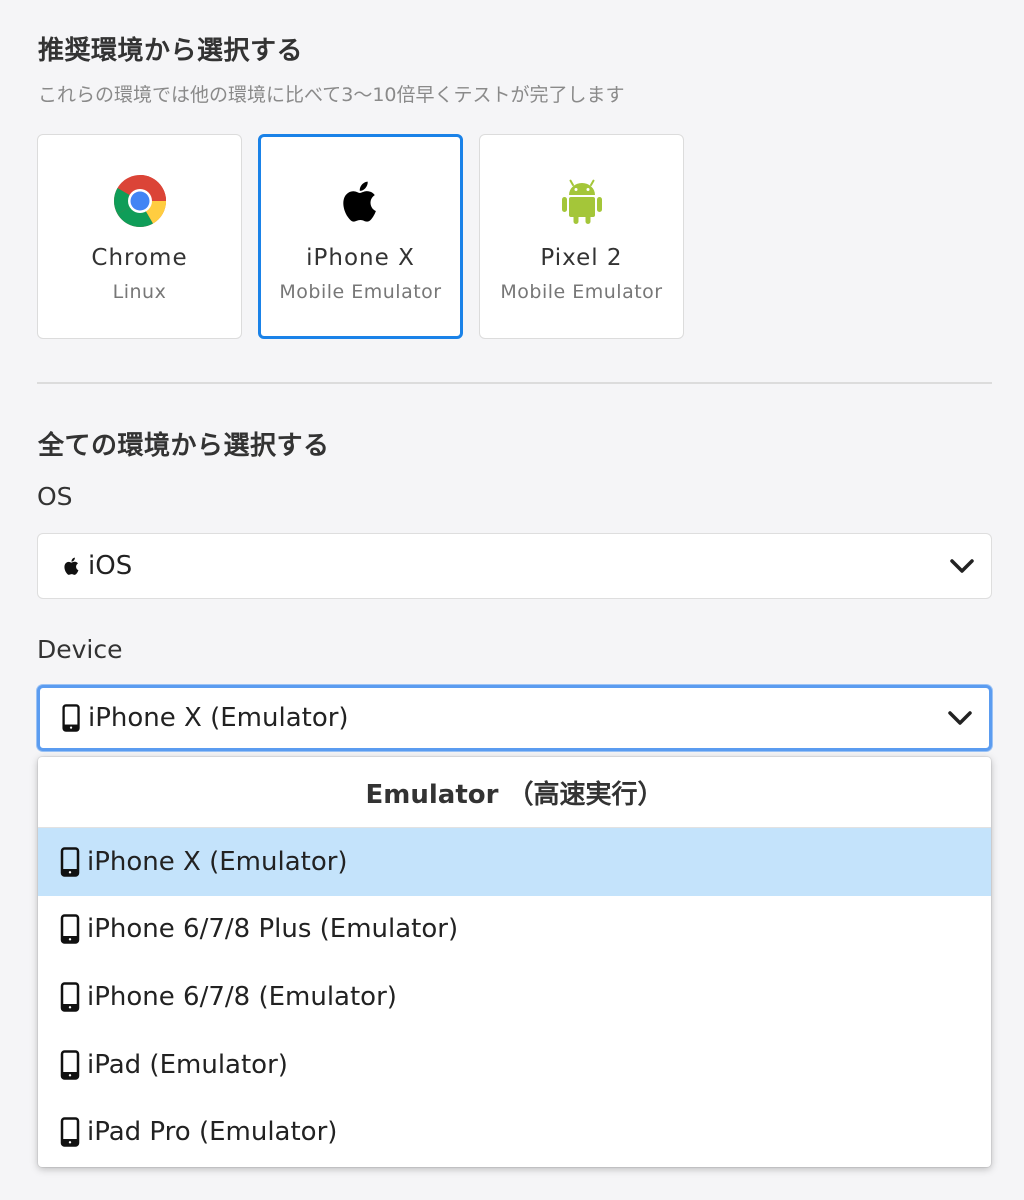 This screenshot has height=1200, width=1024. Describe the element at coordinates (581, 236) in the screenshot. I see `env-card-pixel-2: Pixel 2 Mobile Emulator` at that location.